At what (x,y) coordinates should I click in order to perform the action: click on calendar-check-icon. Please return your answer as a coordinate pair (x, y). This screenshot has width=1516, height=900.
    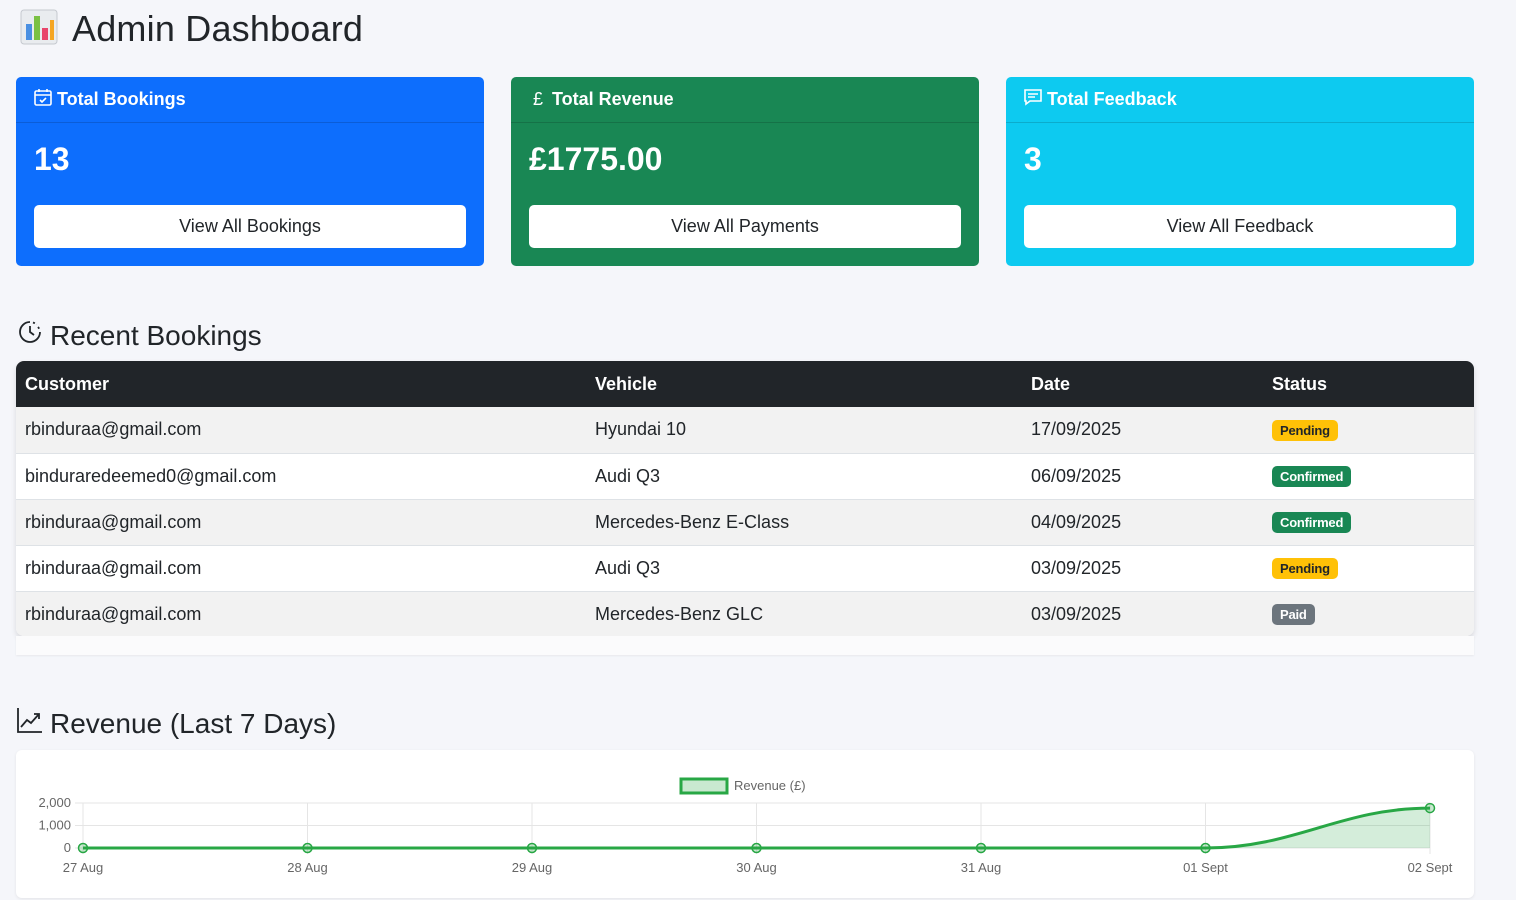
    Looking at the image, I should click on (43, 99).